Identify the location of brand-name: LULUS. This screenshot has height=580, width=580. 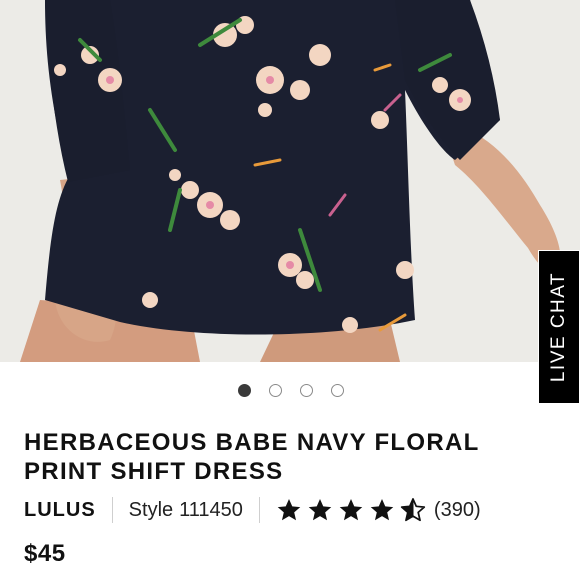
(60, 510).